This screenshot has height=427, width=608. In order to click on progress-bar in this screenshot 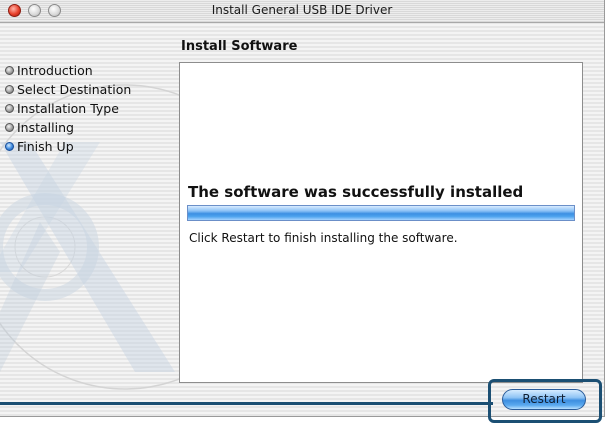, I will do `click(381, 213)`.